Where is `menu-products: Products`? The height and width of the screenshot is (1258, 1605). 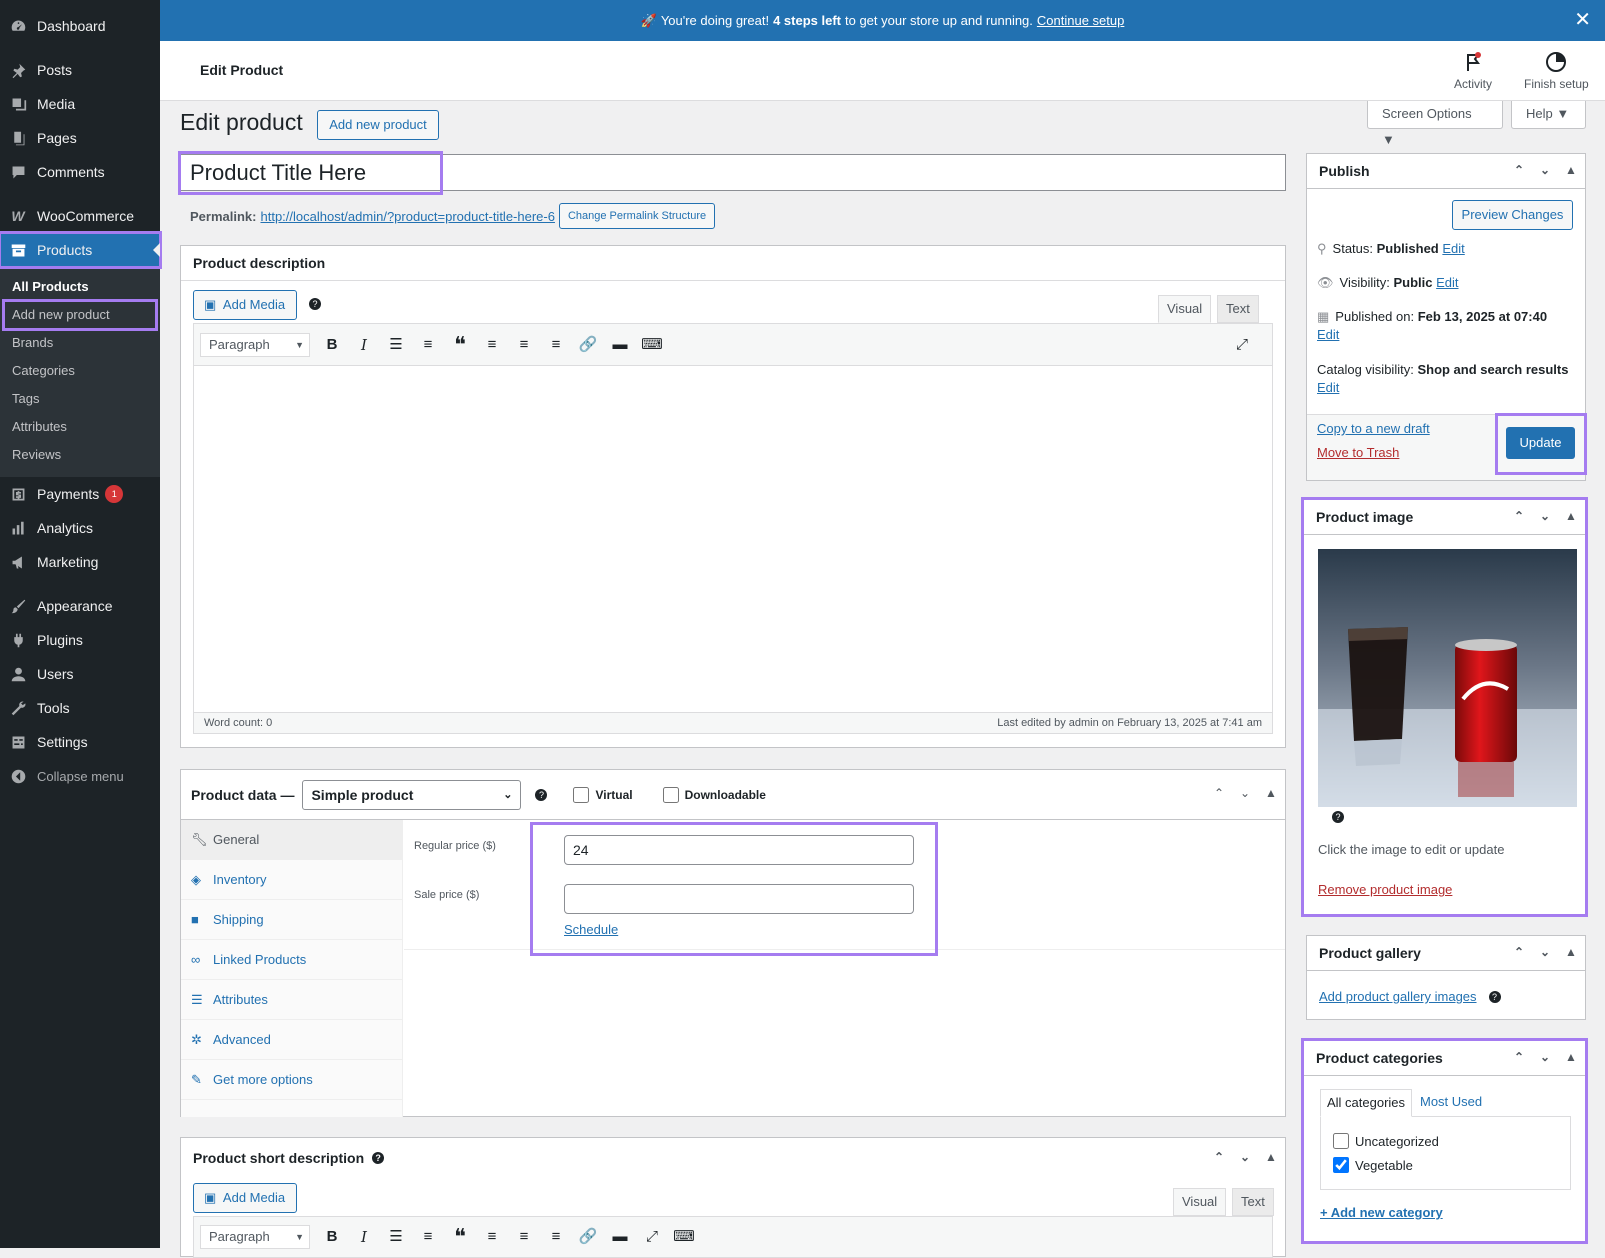 menu-products: Products is located at coordinates (81, 250).